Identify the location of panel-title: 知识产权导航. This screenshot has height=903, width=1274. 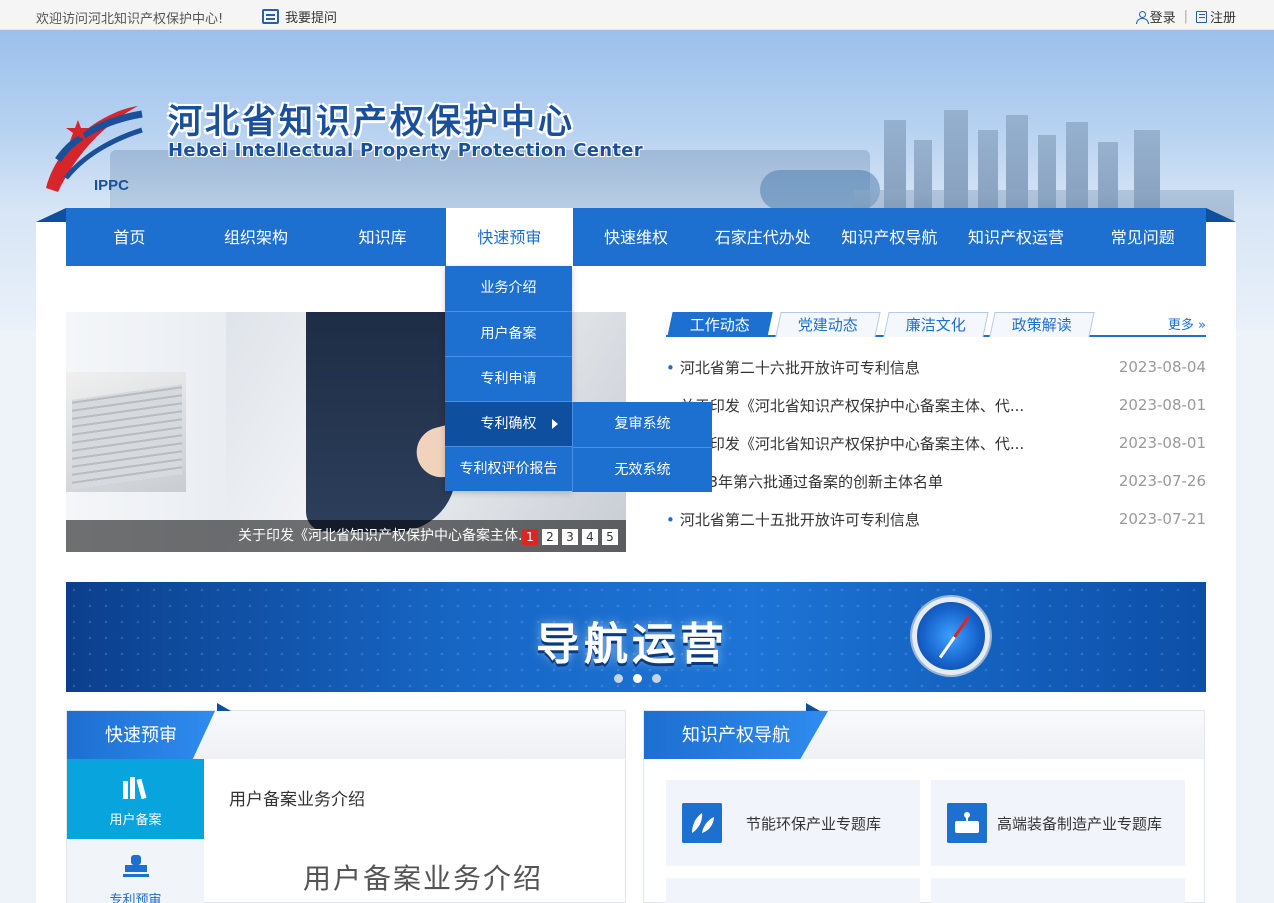
(736, 735).